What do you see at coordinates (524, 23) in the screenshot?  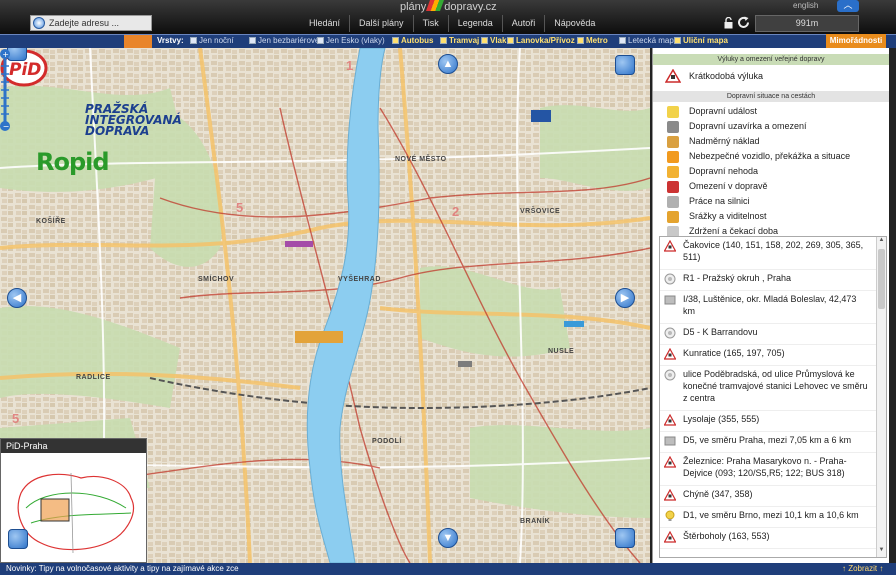 I see `menu-item-4: Autoři` at bounding box center [524, 23].